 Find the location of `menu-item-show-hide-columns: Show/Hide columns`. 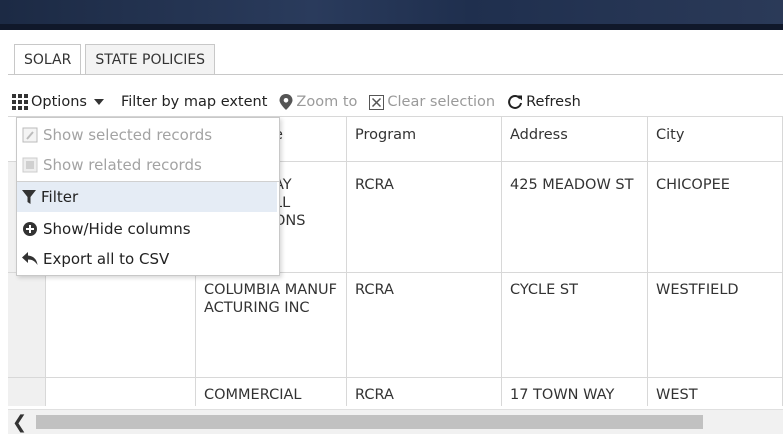

menu-item-show-hide-columns: Show/Hide columns is located at coordinates (147, 229).